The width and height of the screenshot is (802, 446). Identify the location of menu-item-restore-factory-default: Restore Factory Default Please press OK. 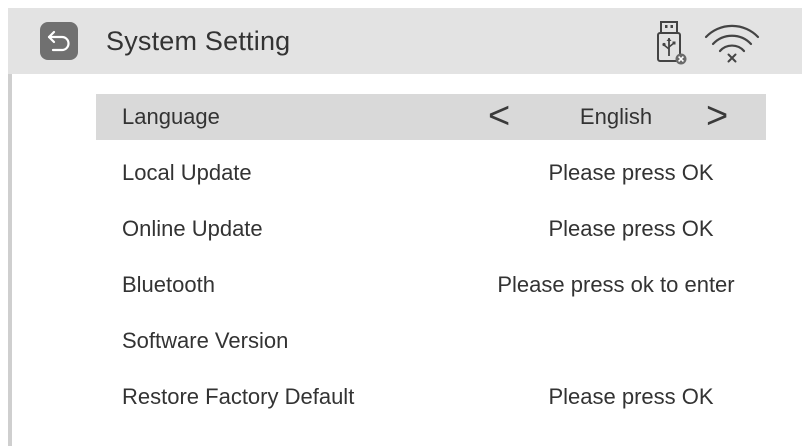
(431, 397).